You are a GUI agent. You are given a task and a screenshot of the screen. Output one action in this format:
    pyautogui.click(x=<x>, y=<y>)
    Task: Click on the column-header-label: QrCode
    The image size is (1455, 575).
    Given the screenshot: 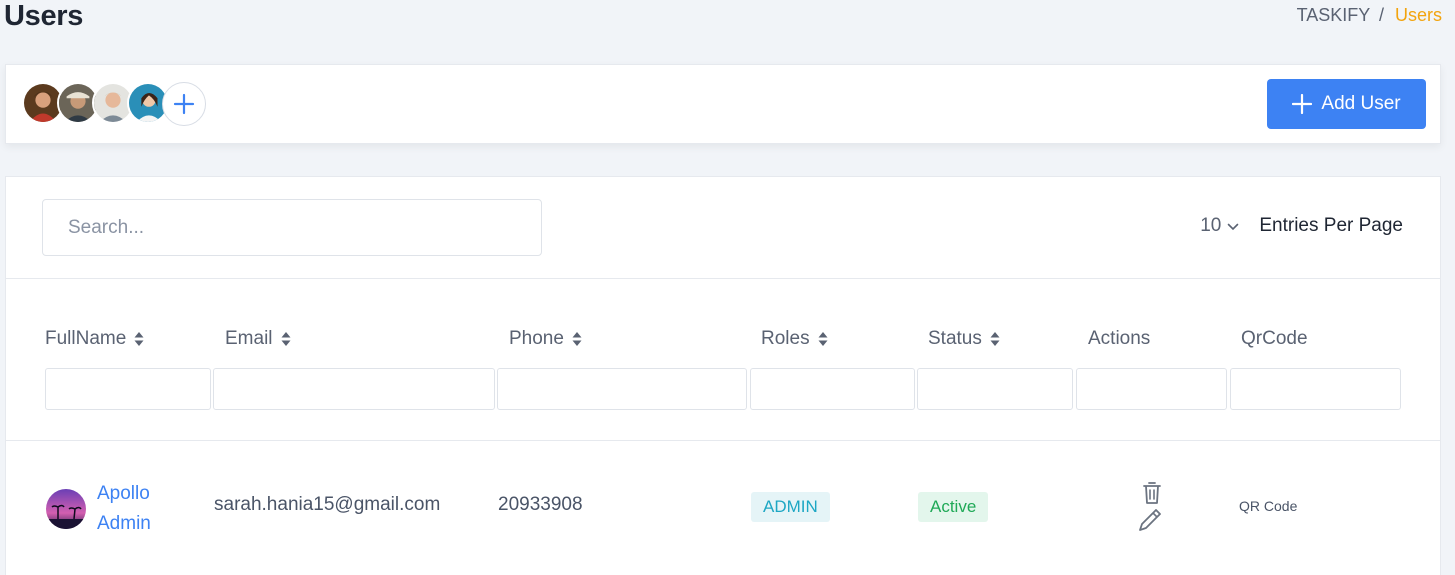 What is the action you would take?
    pyautogui.click(x=1274, y=338)
    